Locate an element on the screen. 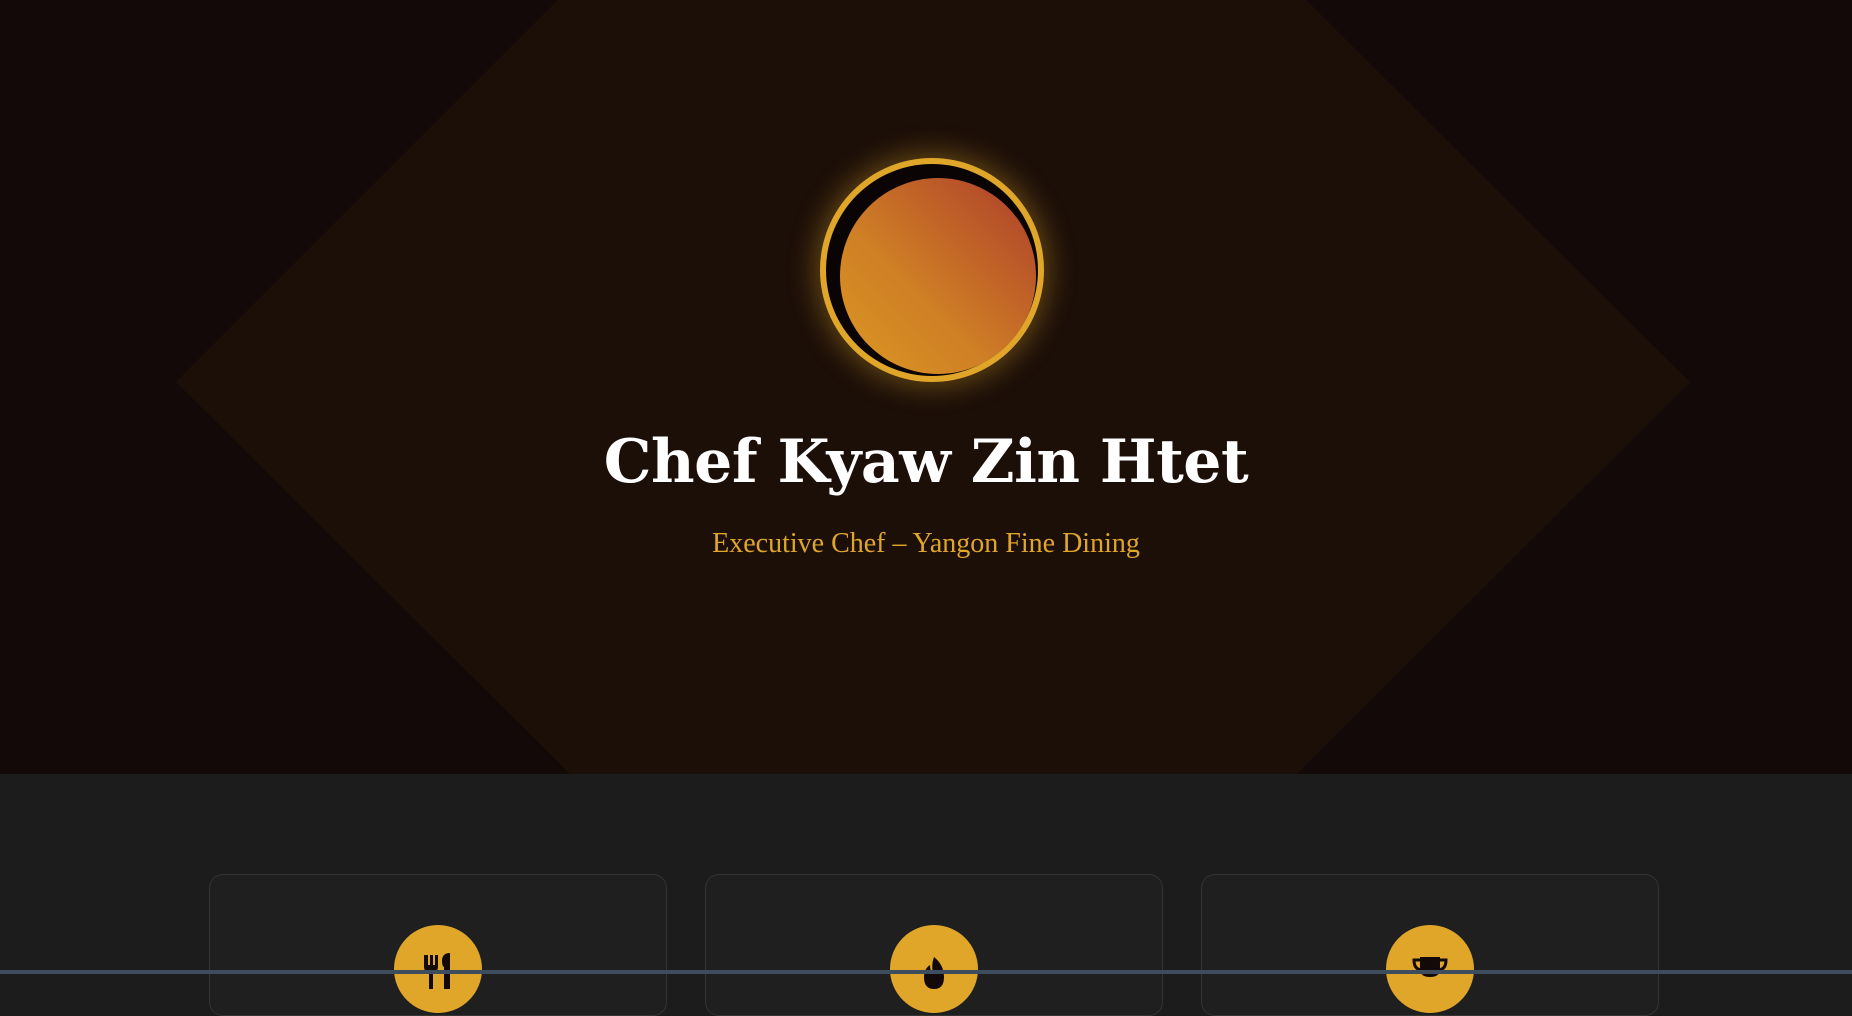 Image resolution: width=1852 pixels, height=1016 pixels. card-cuisine is located at coordinates (438, 945).